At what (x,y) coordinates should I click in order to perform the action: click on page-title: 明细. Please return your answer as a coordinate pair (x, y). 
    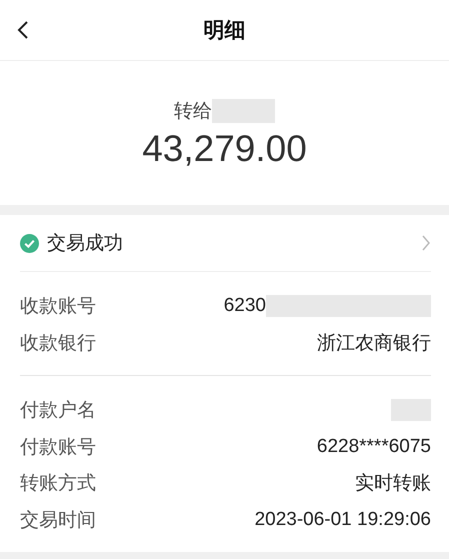
    Looking at the image, I should click on (225, 31).